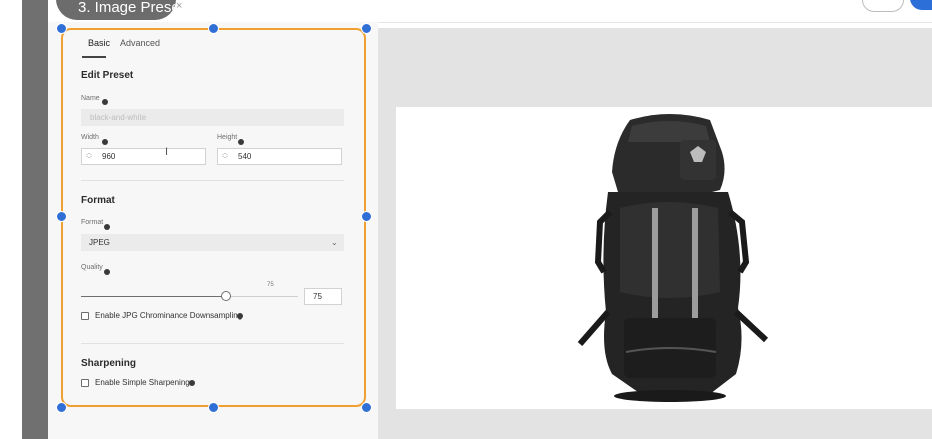  What do you see at coordinates (227, 137) in the screenshot?
I see `height-label: Height` at bounding box center [227, 137].